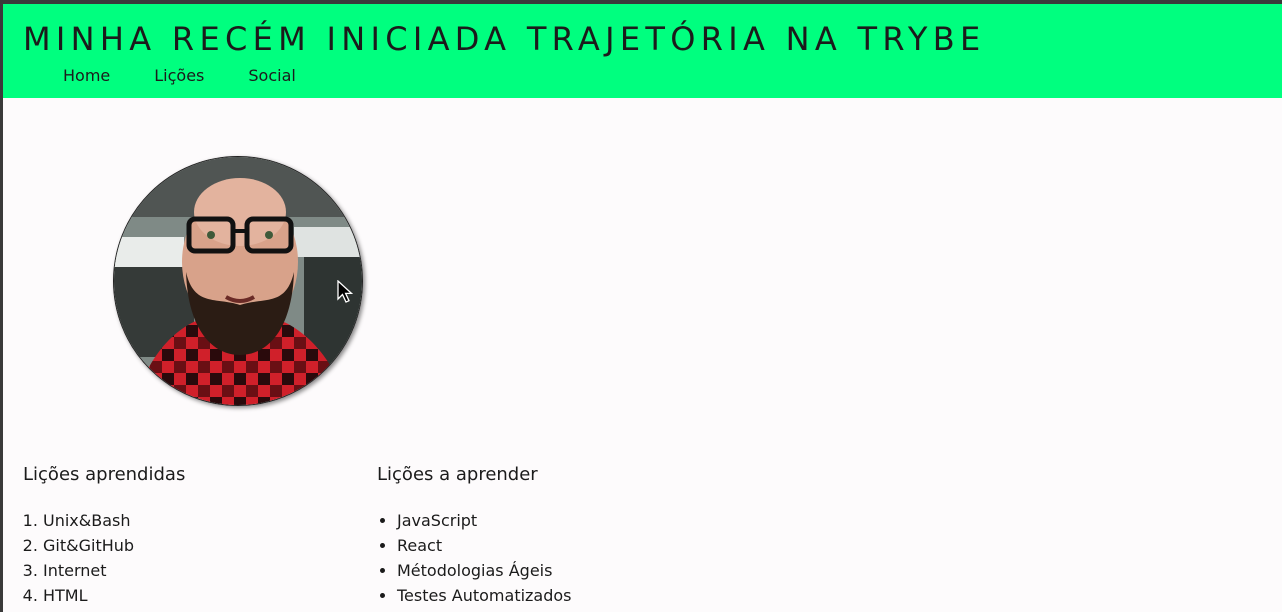  I want to click on nav-licoes-link: Lições, so click(179, 75).